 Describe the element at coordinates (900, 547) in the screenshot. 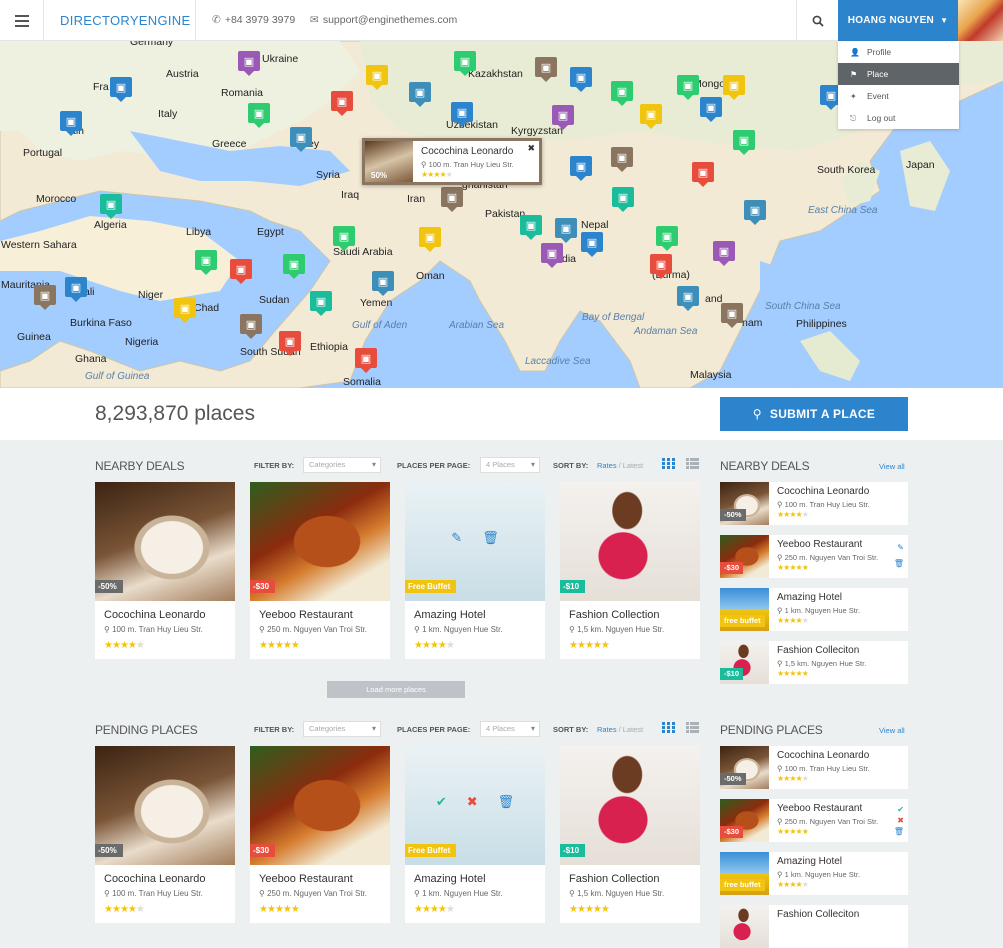

I see `edit-icon: ✎` at that location.